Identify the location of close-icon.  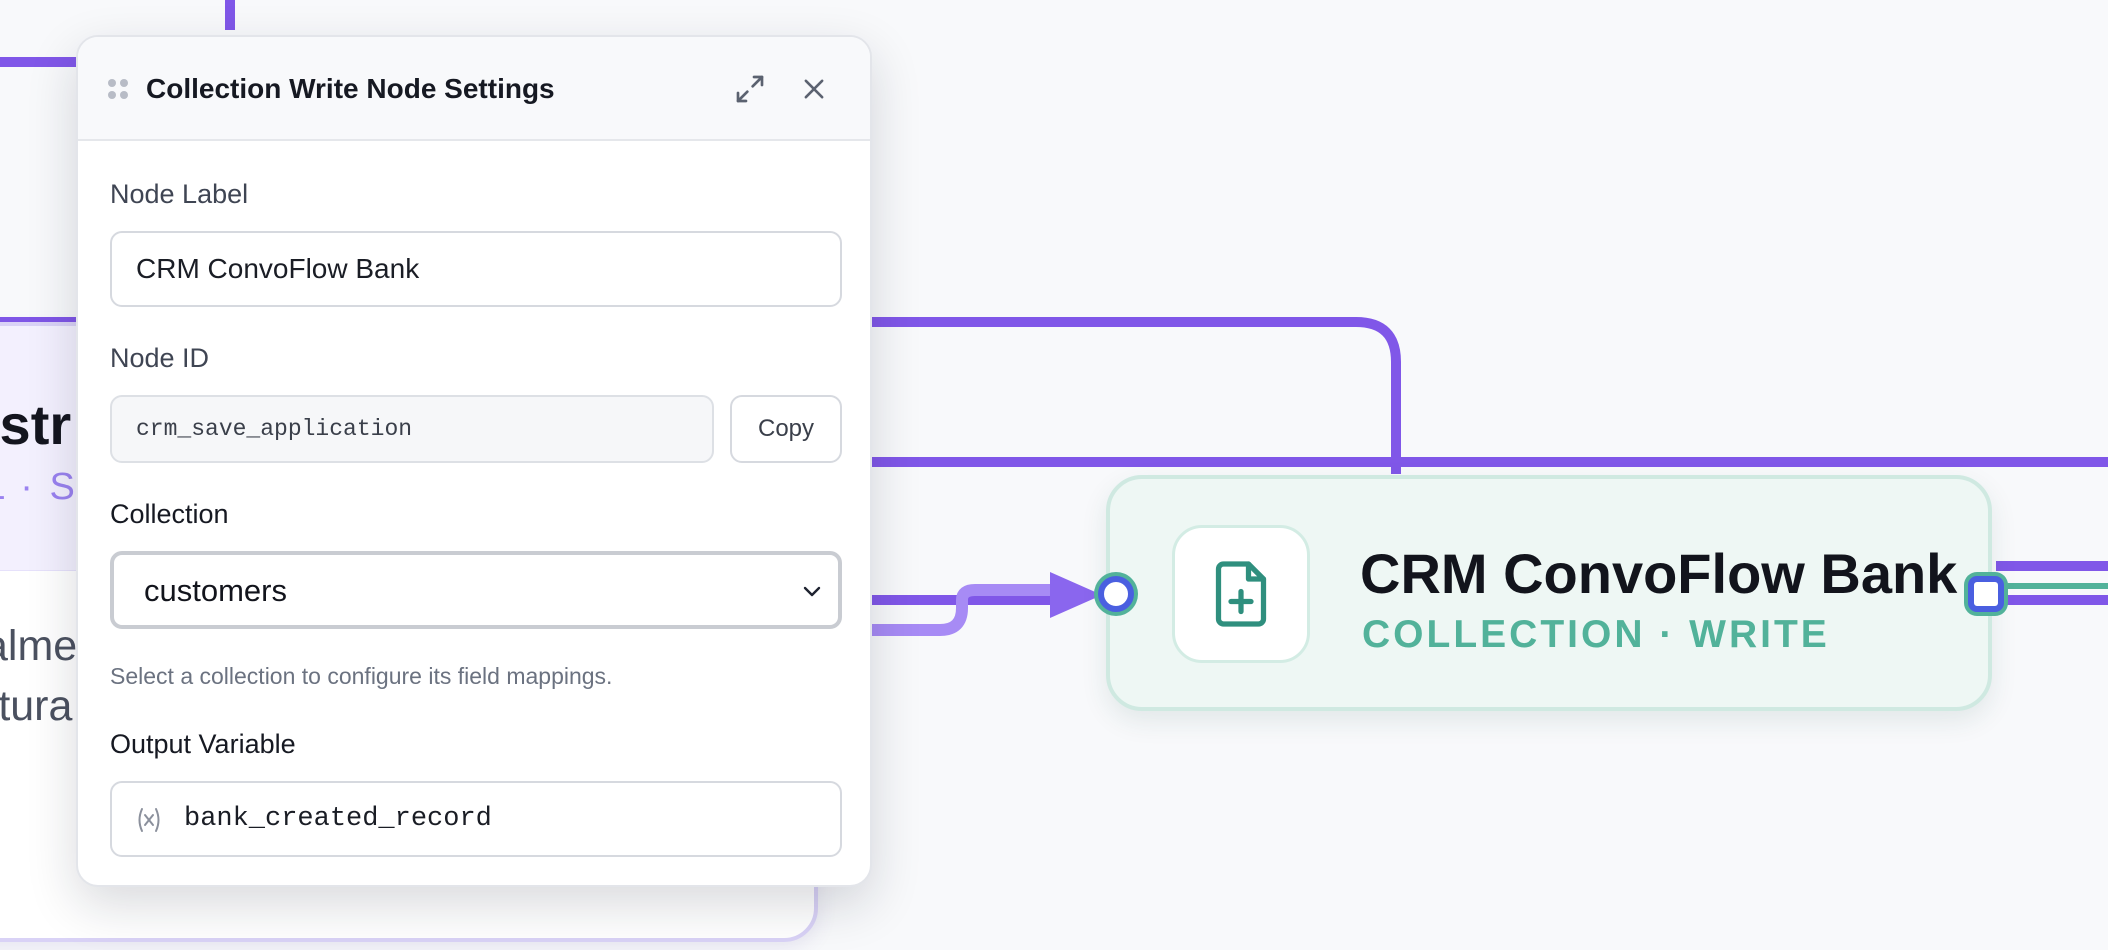
(814, 89).